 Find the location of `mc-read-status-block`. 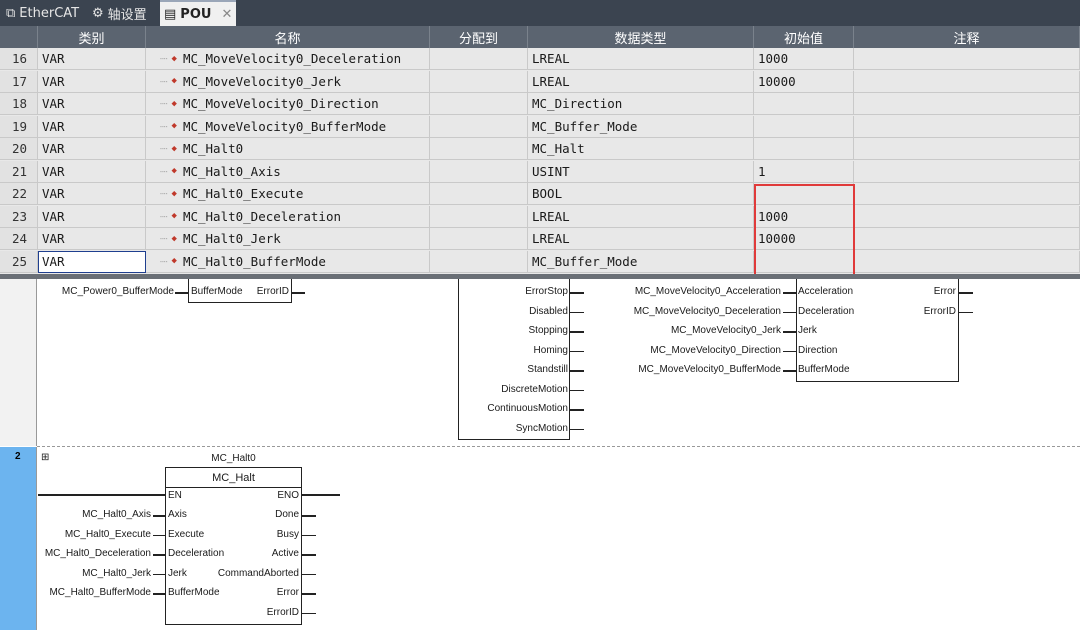

mc-read-status-block is located at coordinates (514, 359).